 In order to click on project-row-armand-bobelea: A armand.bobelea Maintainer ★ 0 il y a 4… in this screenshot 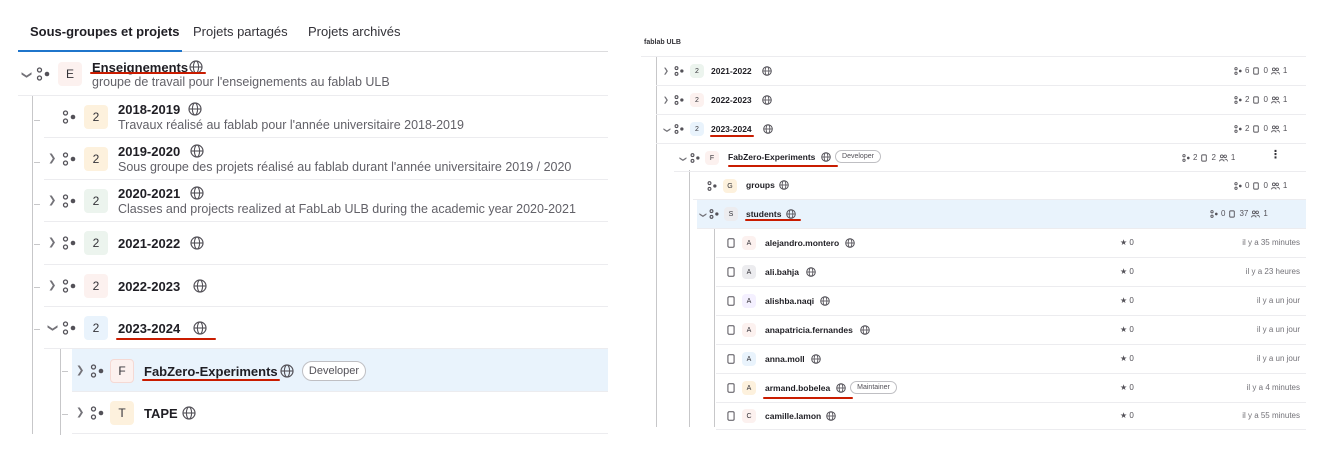, I will do `click(1011, 388)`.